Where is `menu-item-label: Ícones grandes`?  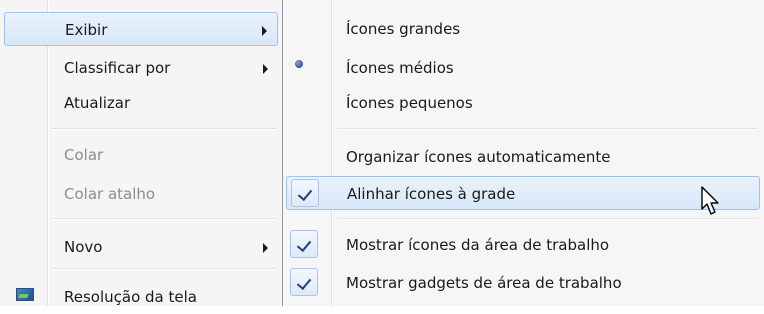 menu-item-label: Ícones grandes is located at coordinates (403, 29).